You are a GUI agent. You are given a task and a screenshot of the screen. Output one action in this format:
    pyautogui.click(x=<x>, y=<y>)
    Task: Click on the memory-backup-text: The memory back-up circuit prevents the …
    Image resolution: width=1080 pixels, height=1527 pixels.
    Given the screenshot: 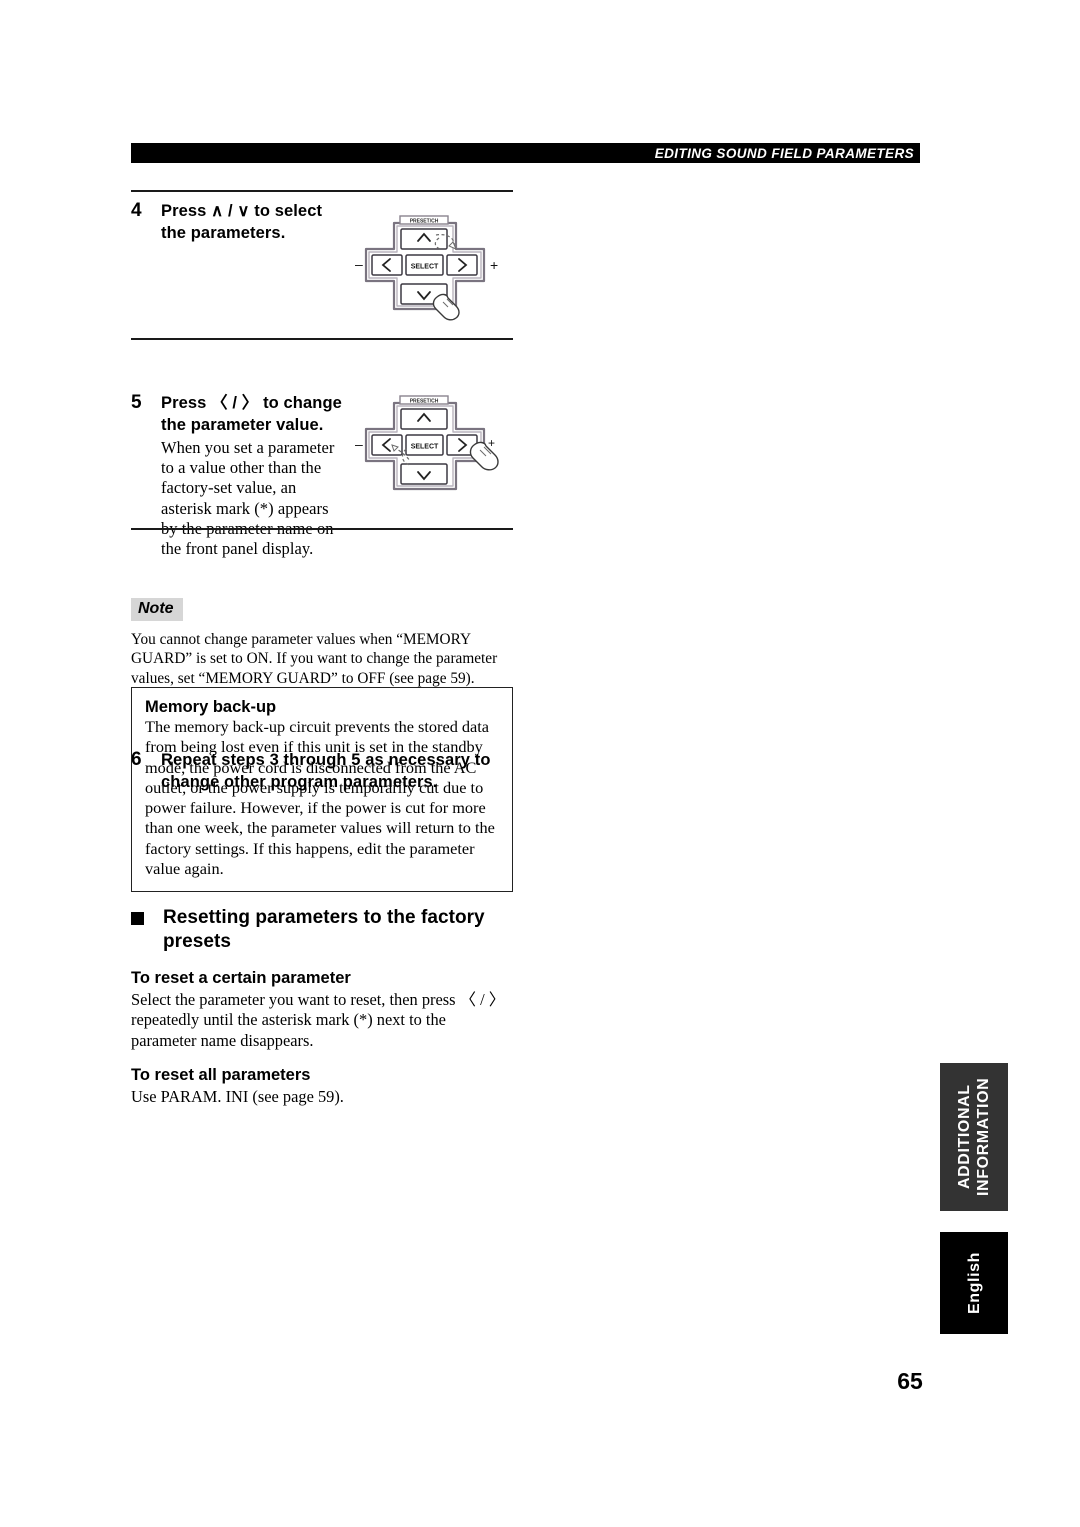 What is the action you would take?
    pyautogui.click(x=320, y=798)
    